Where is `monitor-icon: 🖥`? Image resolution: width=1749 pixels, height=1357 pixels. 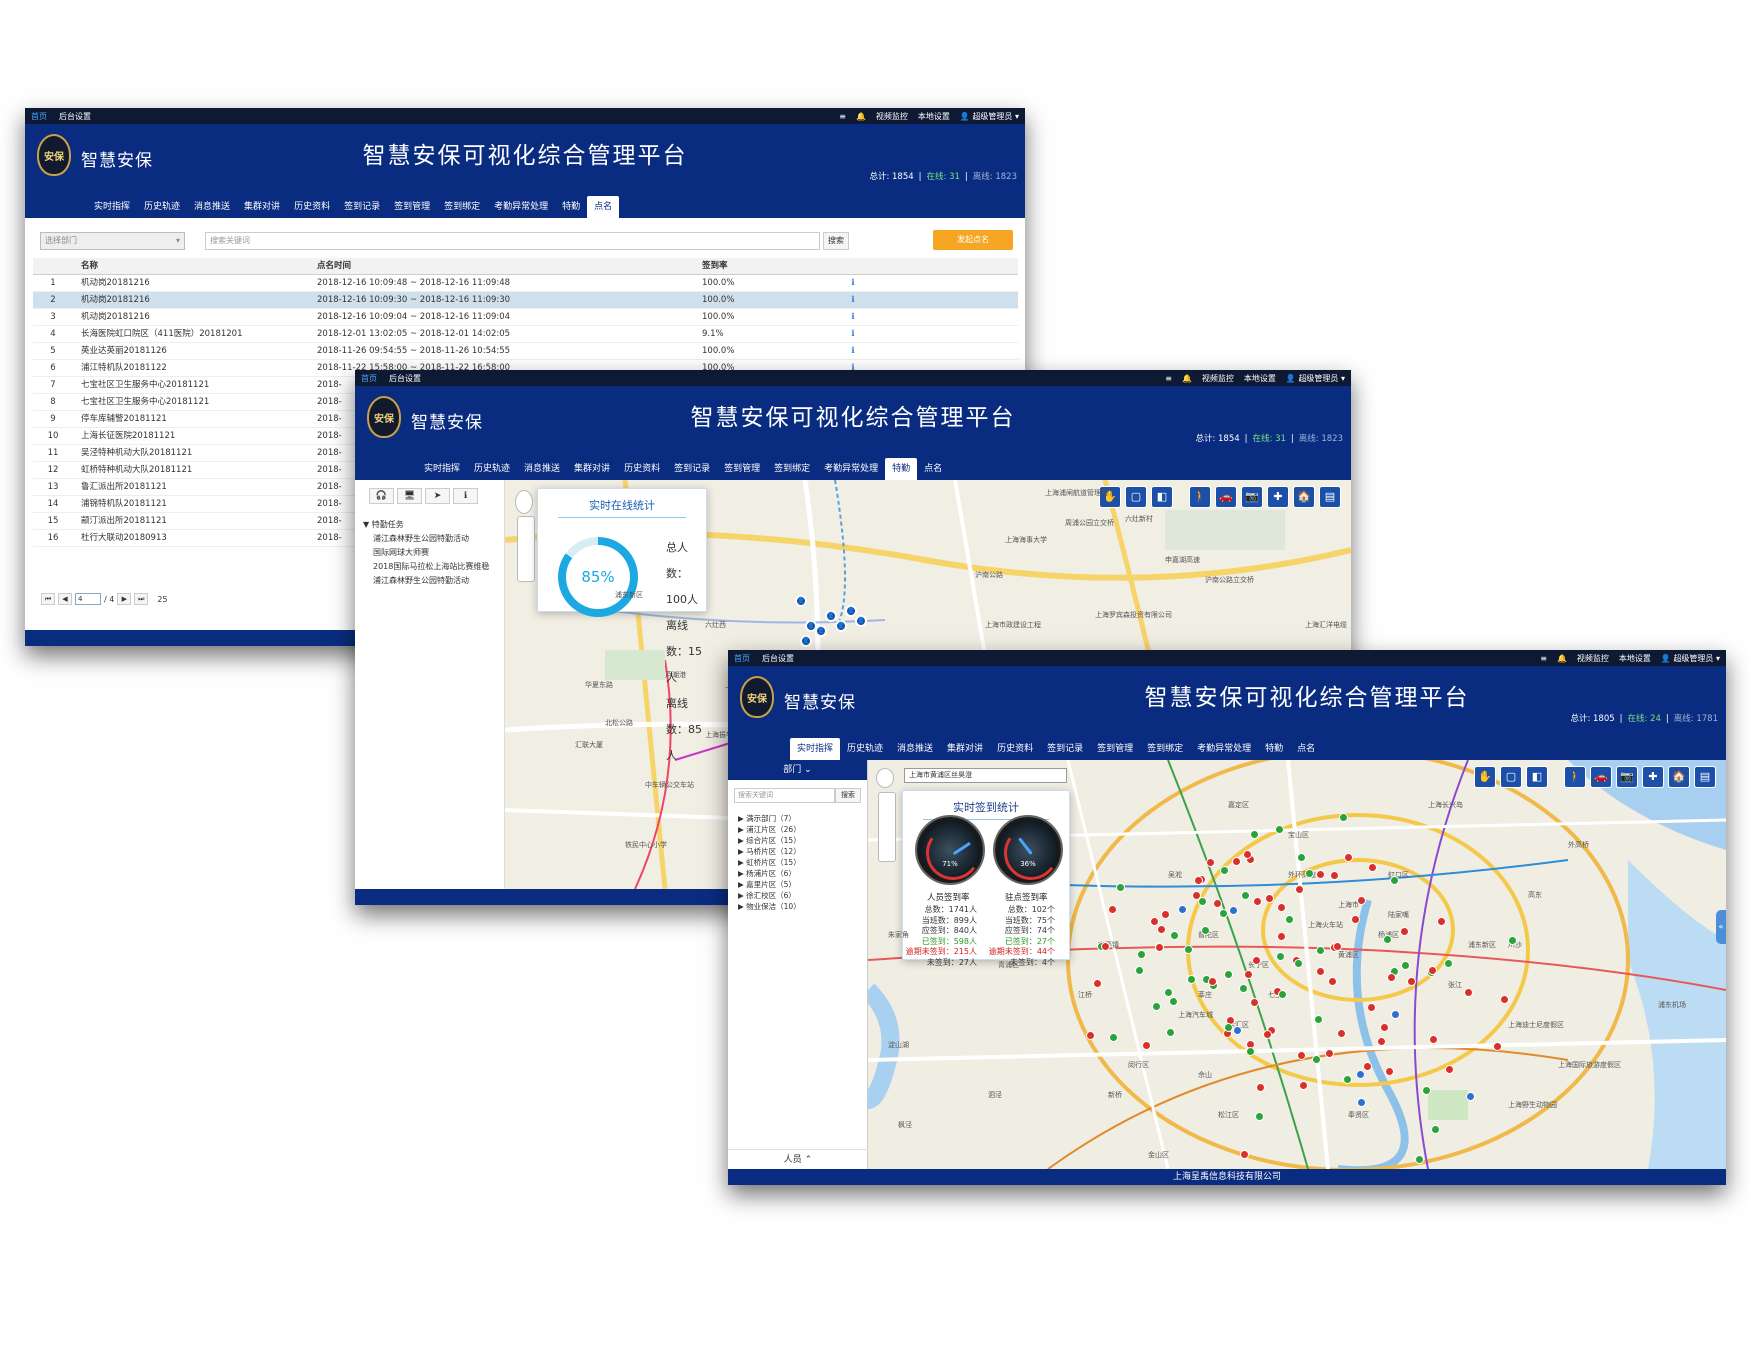
monitor-icon: 🖥 is located at coordinates (409, 496).